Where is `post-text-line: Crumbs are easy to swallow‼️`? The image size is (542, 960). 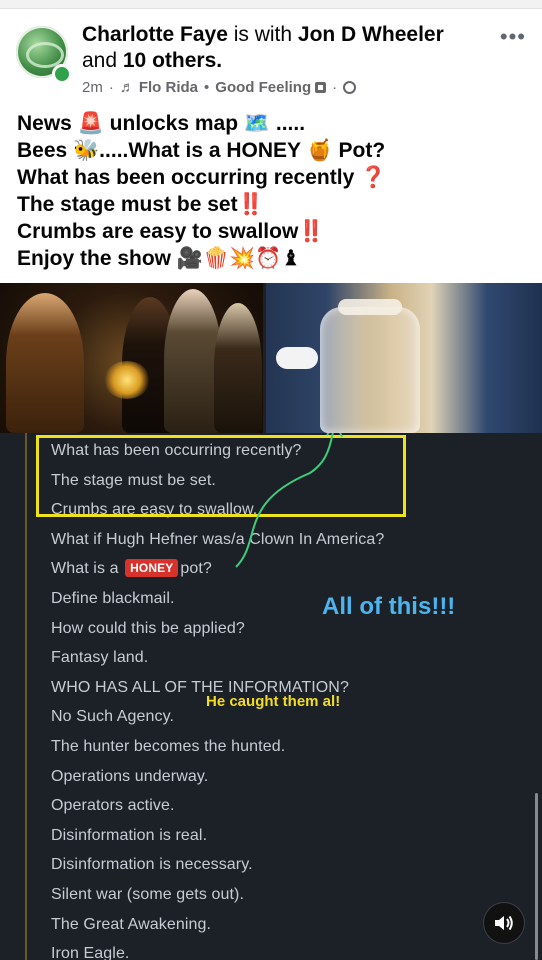 post-text-line: Crumbs are easy to swallow‼️ is located at coordinates (171, 231).